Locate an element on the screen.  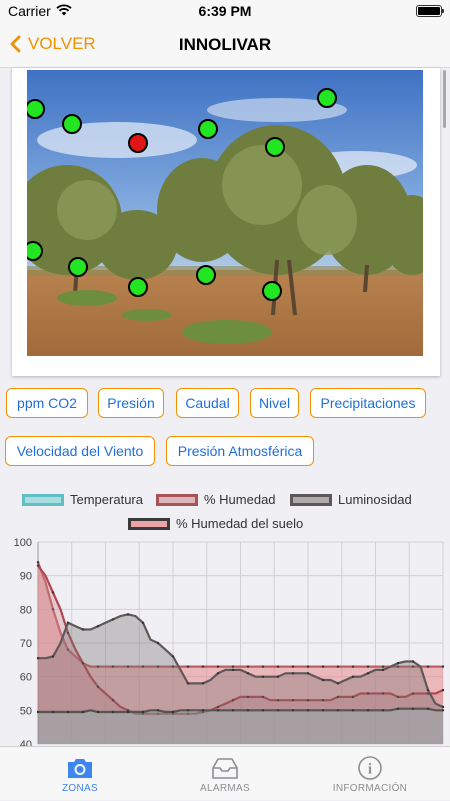
tab-label: ZONAS is located at coordinates (80, 788).